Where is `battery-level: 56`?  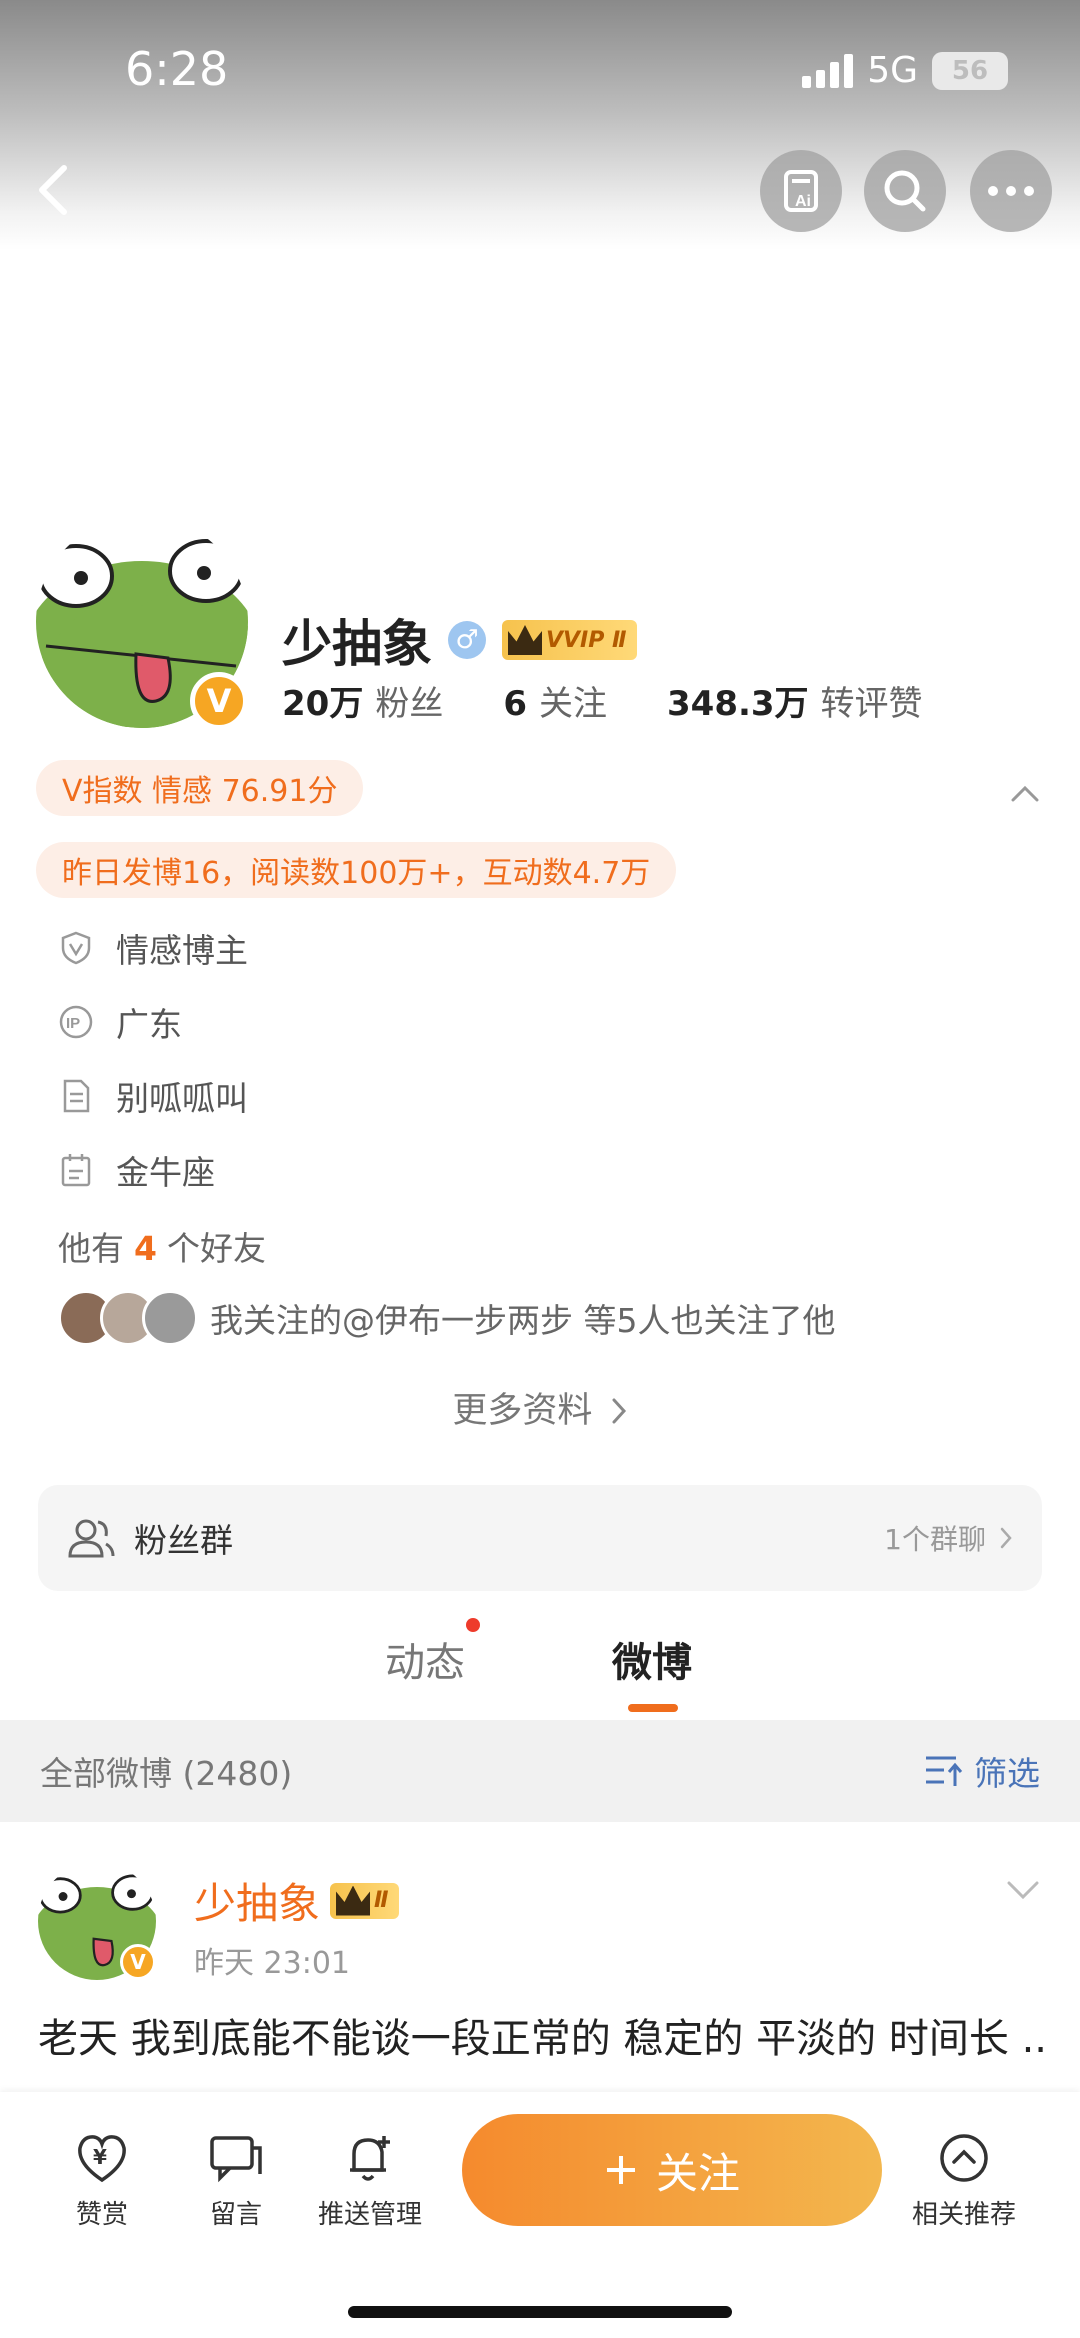 battery-level: 56 is located at coordinates (970, 70).